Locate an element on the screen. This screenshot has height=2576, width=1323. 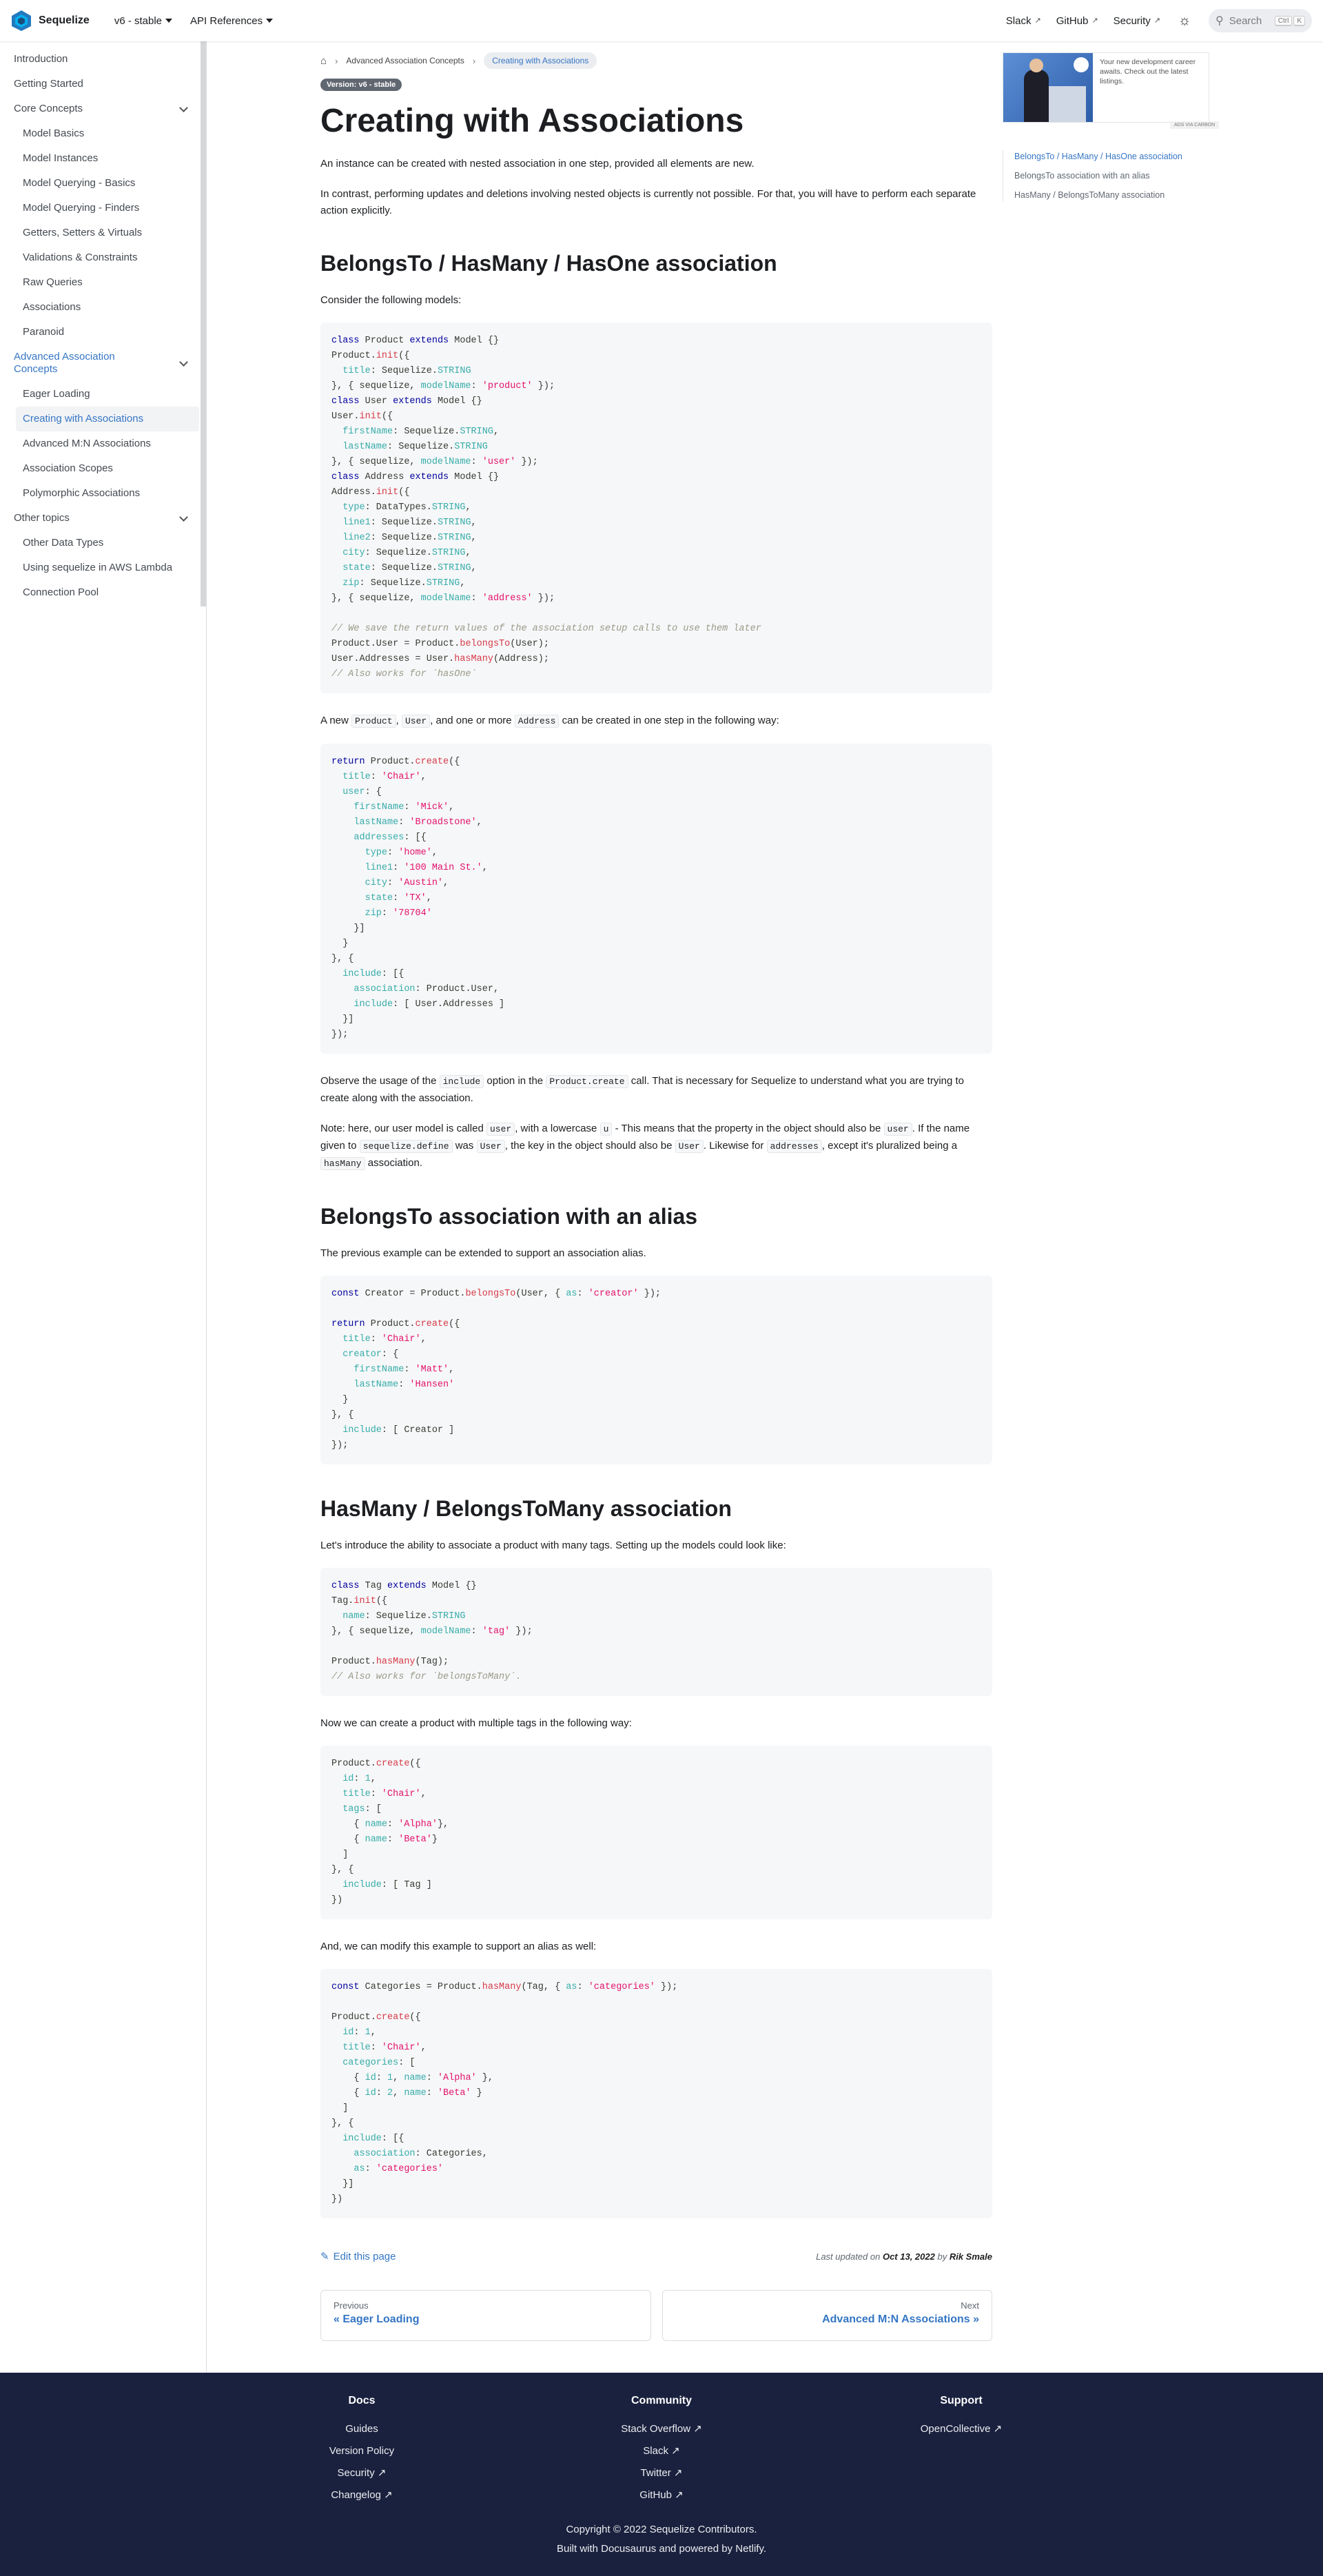
slack-link: Slack ↗ is located at coordinates (1023, 21).